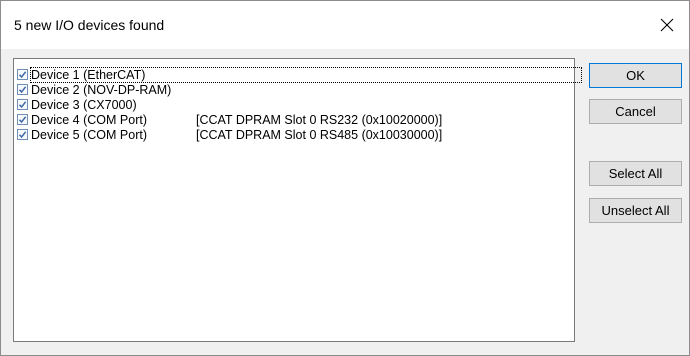 The height and width of the screenshot is (356, 690). I want to click on close-button, so click(667, 25).